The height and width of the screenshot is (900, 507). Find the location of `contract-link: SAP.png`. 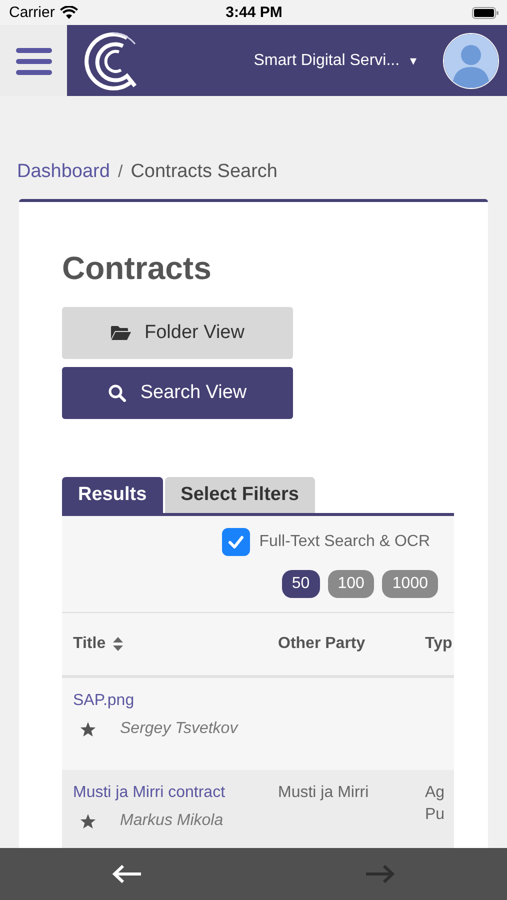

contract-link: SAP.png is located at coordinates (103, 701).